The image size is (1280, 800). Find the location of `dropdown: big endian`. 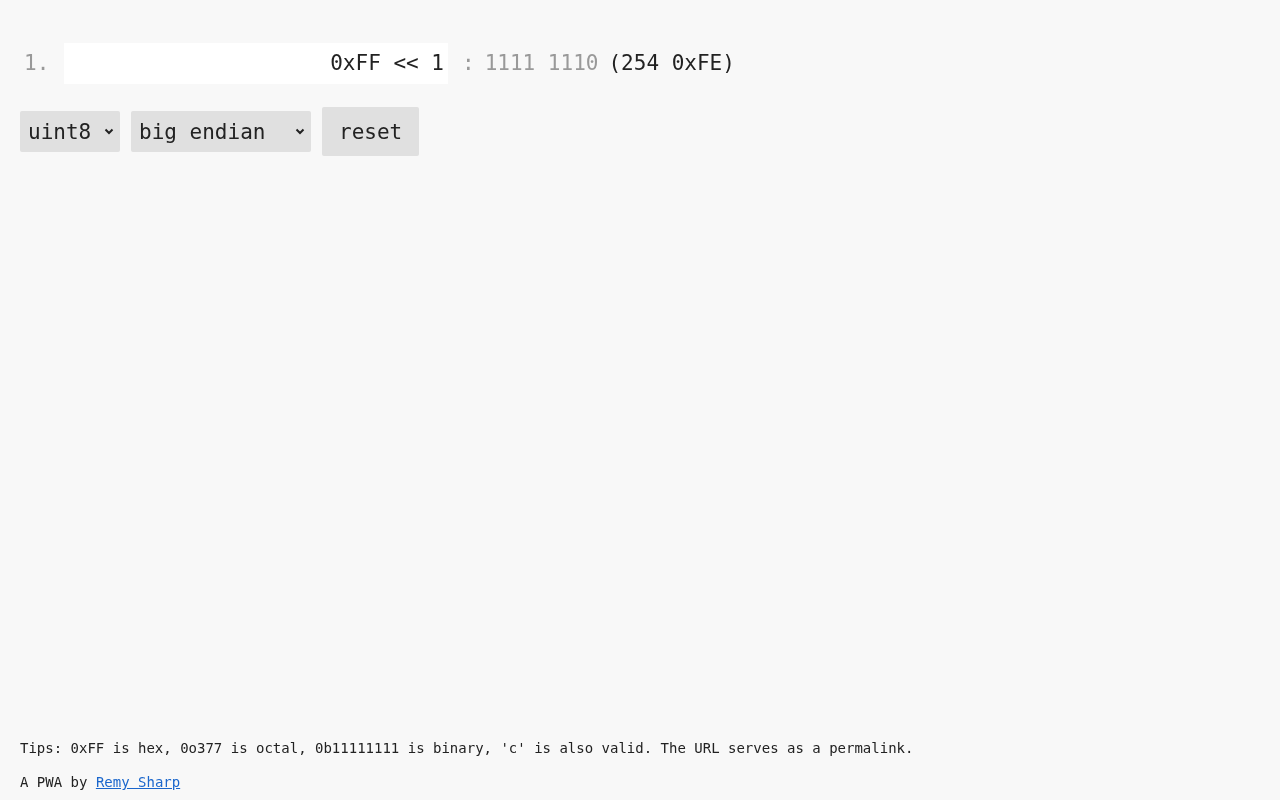

dropdown: big endian is located at coordinates (221, 131).